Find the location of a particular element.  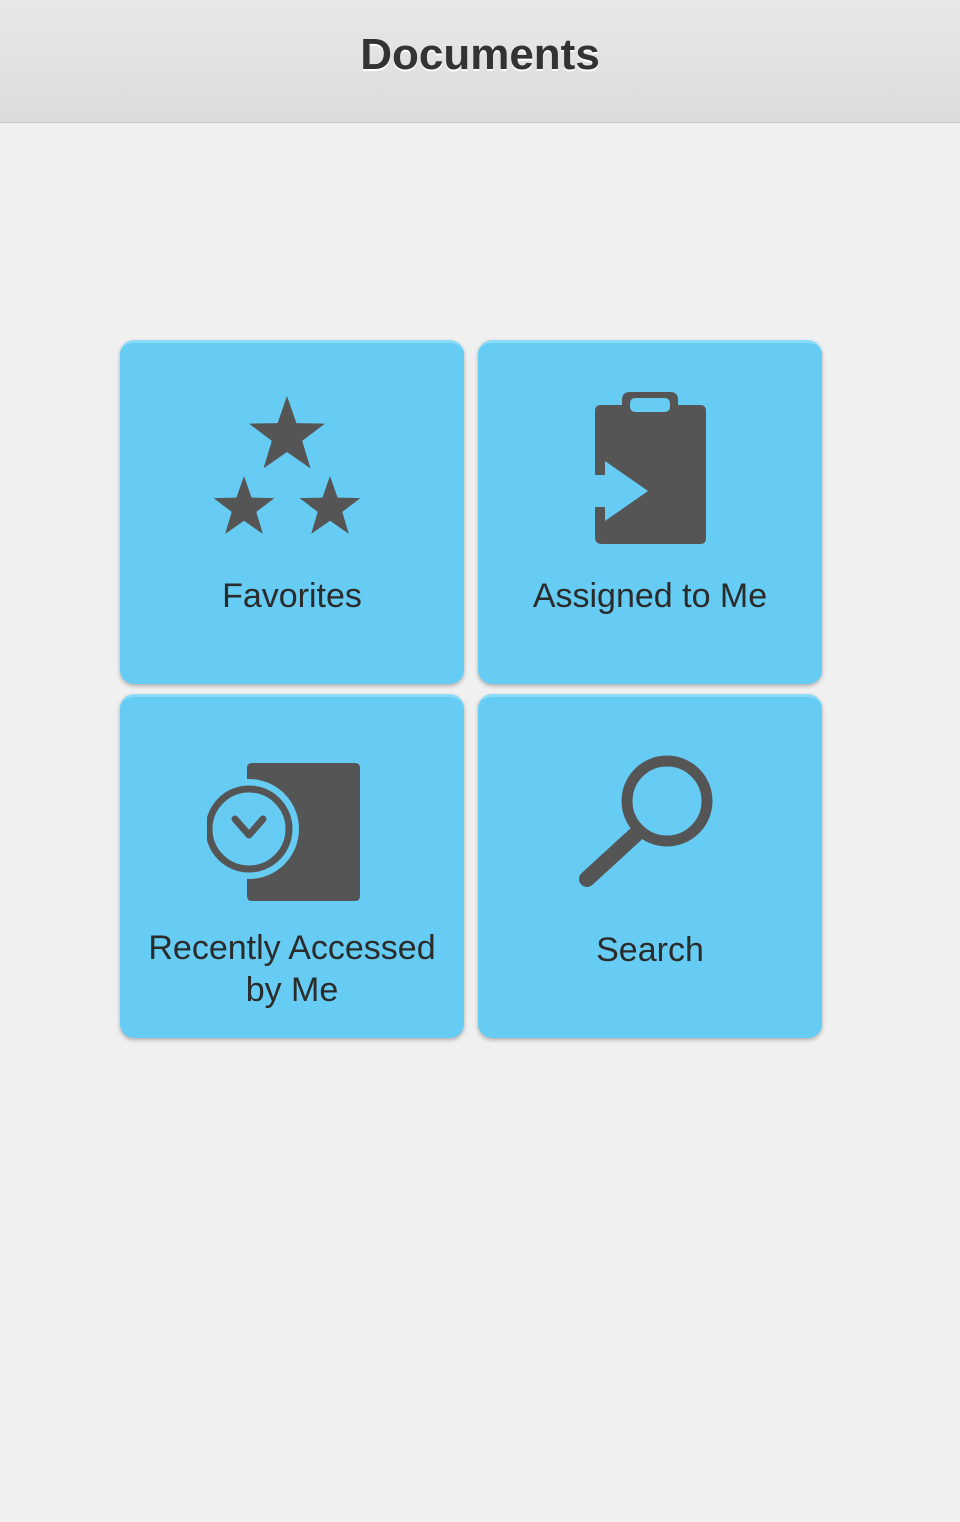

favorites-label: Favorites is located at coordinates (292, 596).